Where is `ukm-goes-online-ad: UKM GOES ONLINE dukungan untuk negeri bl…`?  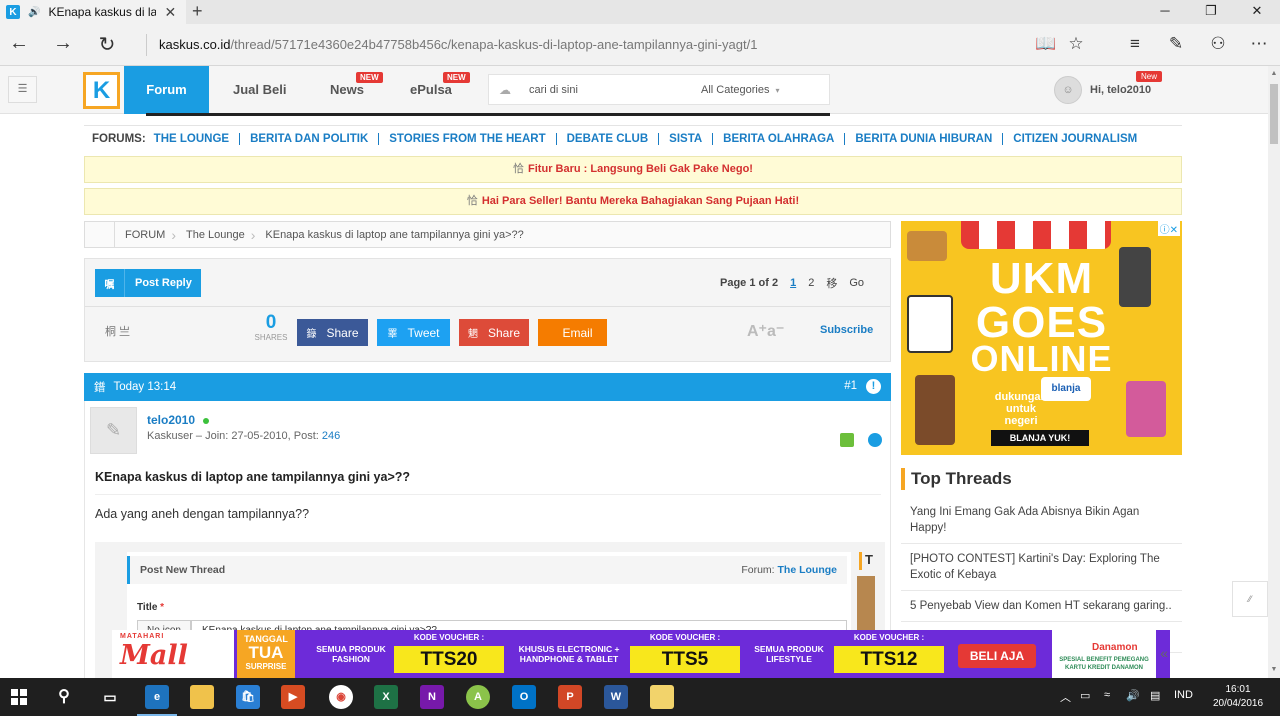 ukm-goes-online-ad: UKM GOES ONLINE dukungan untuk negeri bl… is located at coordinates (1041, 338).